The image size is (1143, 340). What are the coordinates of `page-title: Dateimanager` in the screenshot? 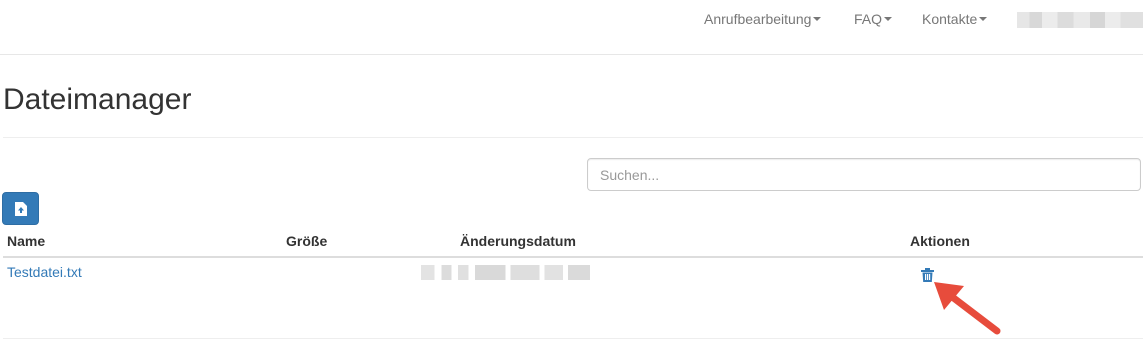 It's located at (97, 99).